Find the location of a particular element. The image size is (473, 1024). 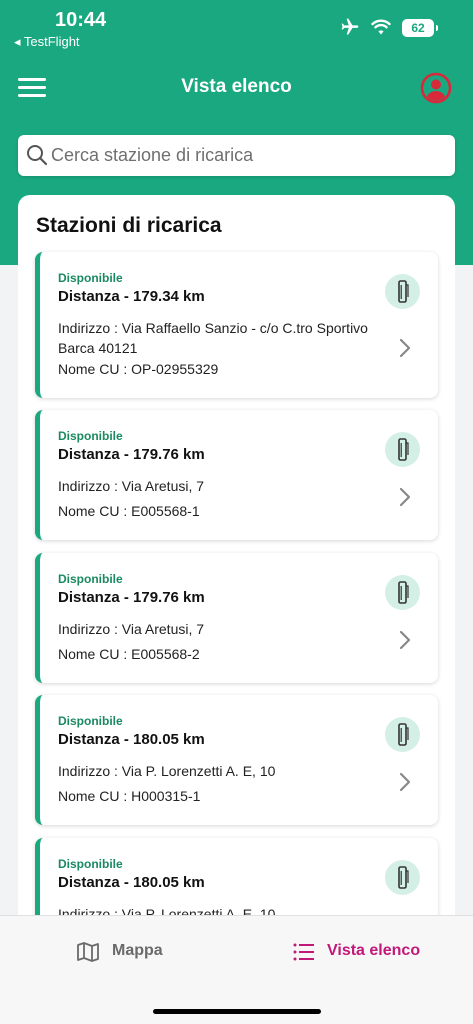

tab-bar: Mappa Vista elenco is located at coordinates (236, 969).